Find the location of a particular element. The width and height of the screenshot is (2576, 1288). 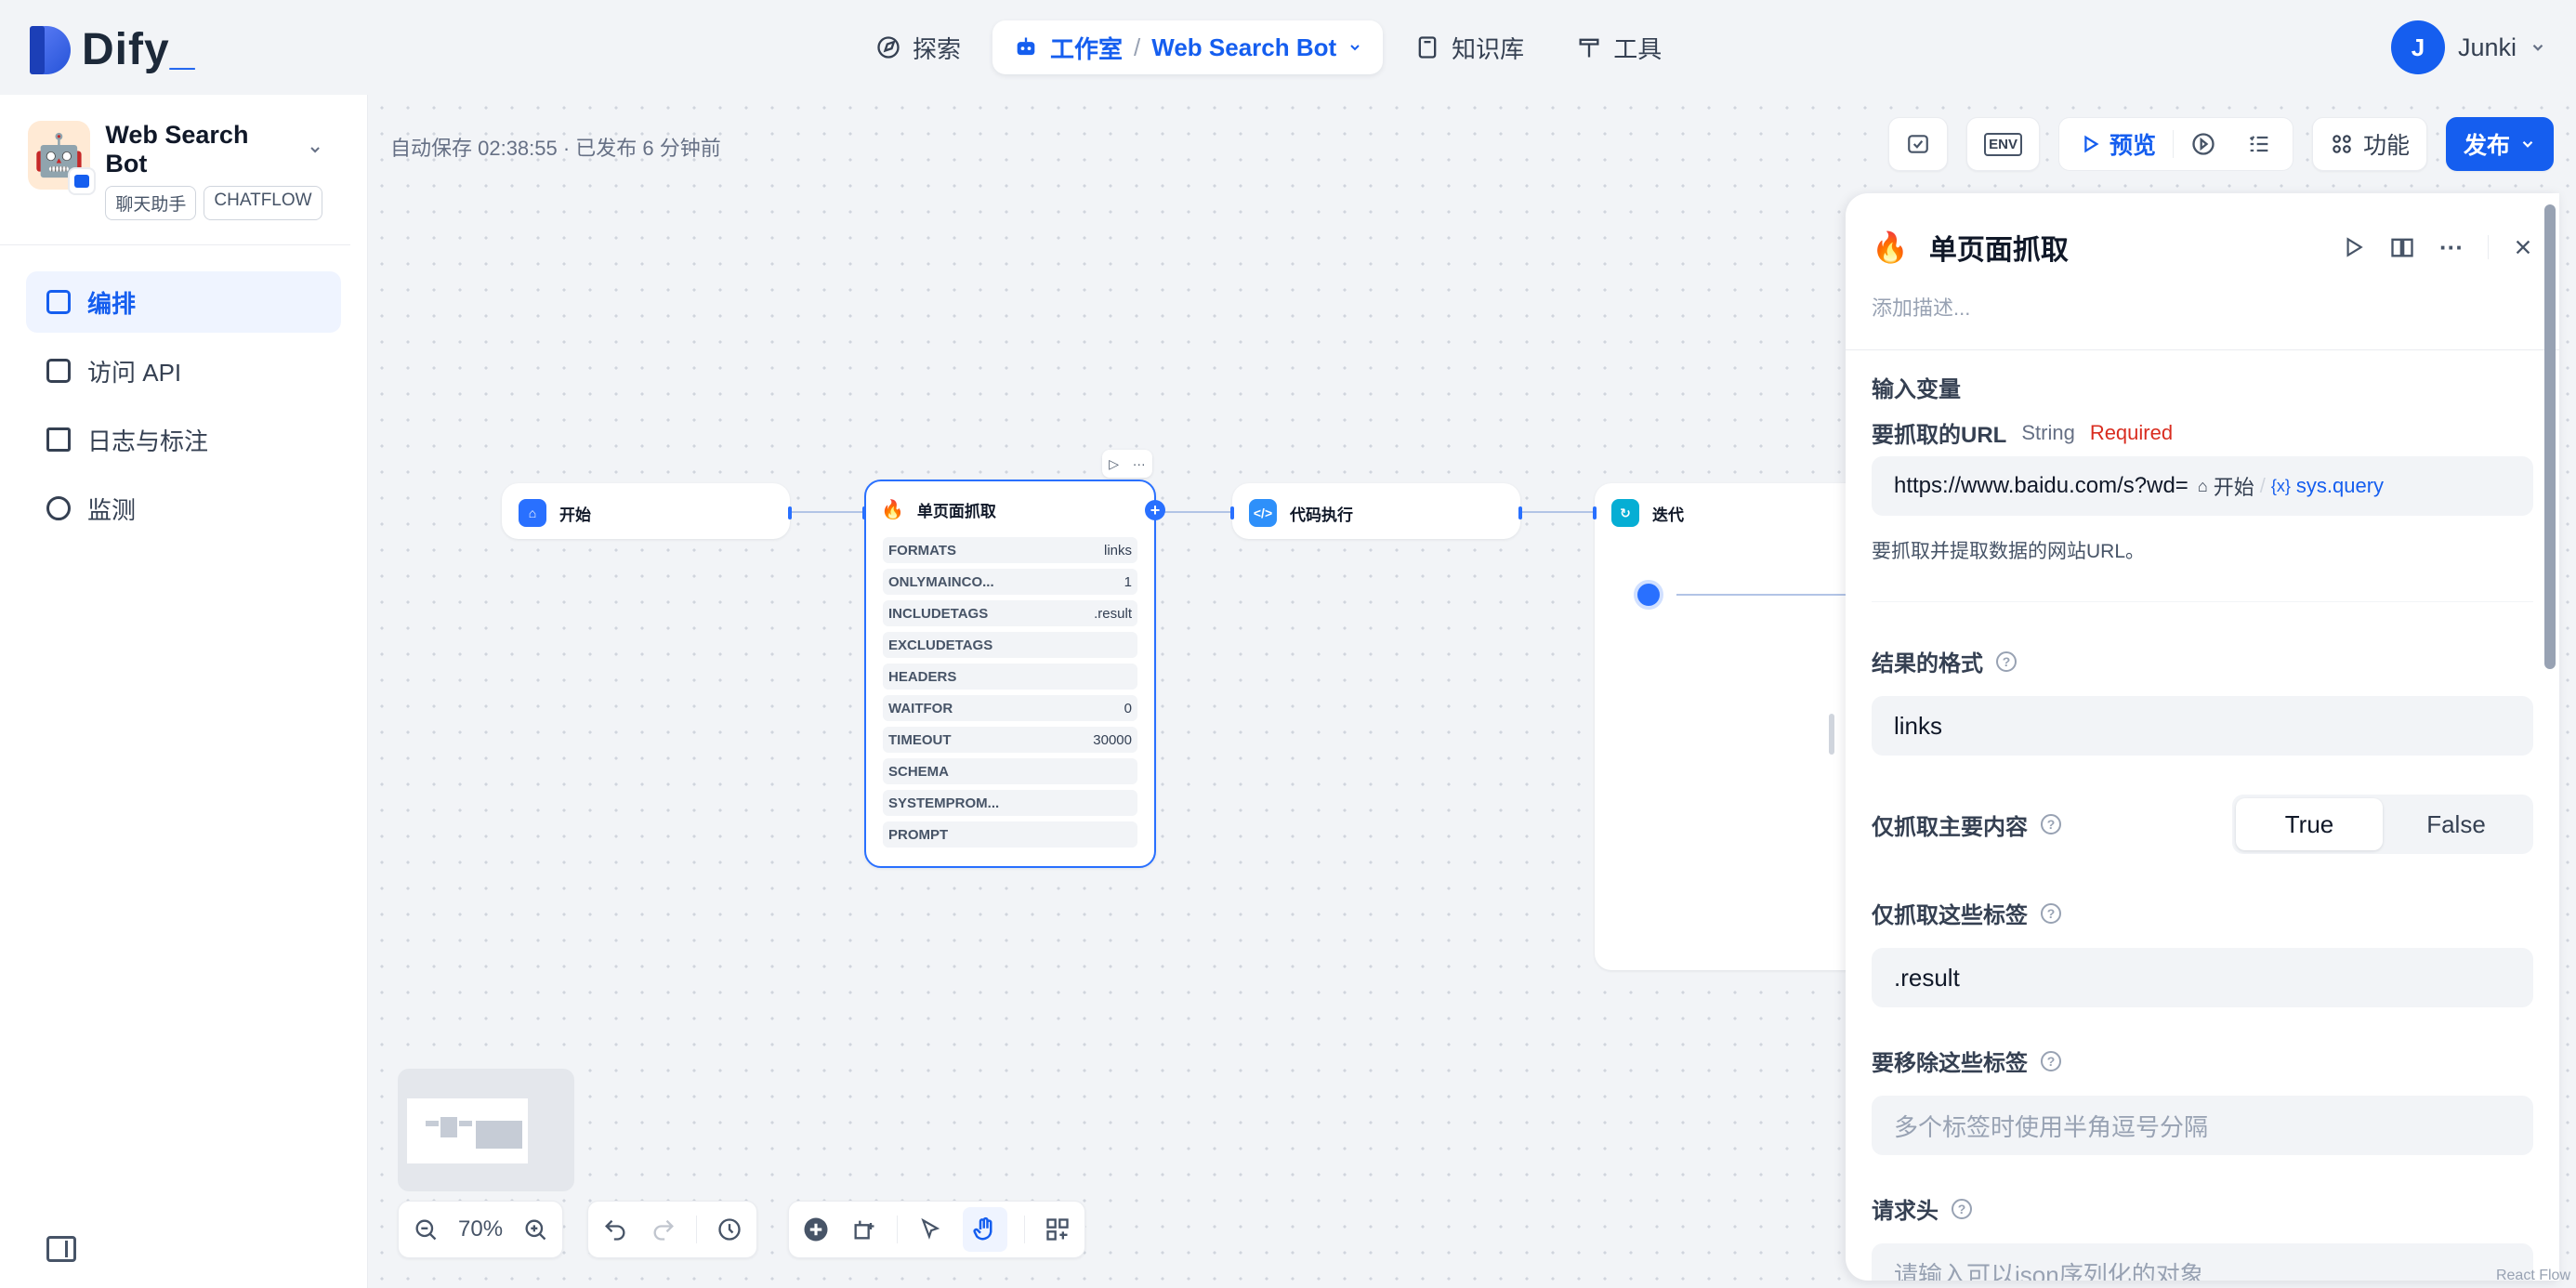

node-title: 代码执行 is located at coordinates (1321, 515).